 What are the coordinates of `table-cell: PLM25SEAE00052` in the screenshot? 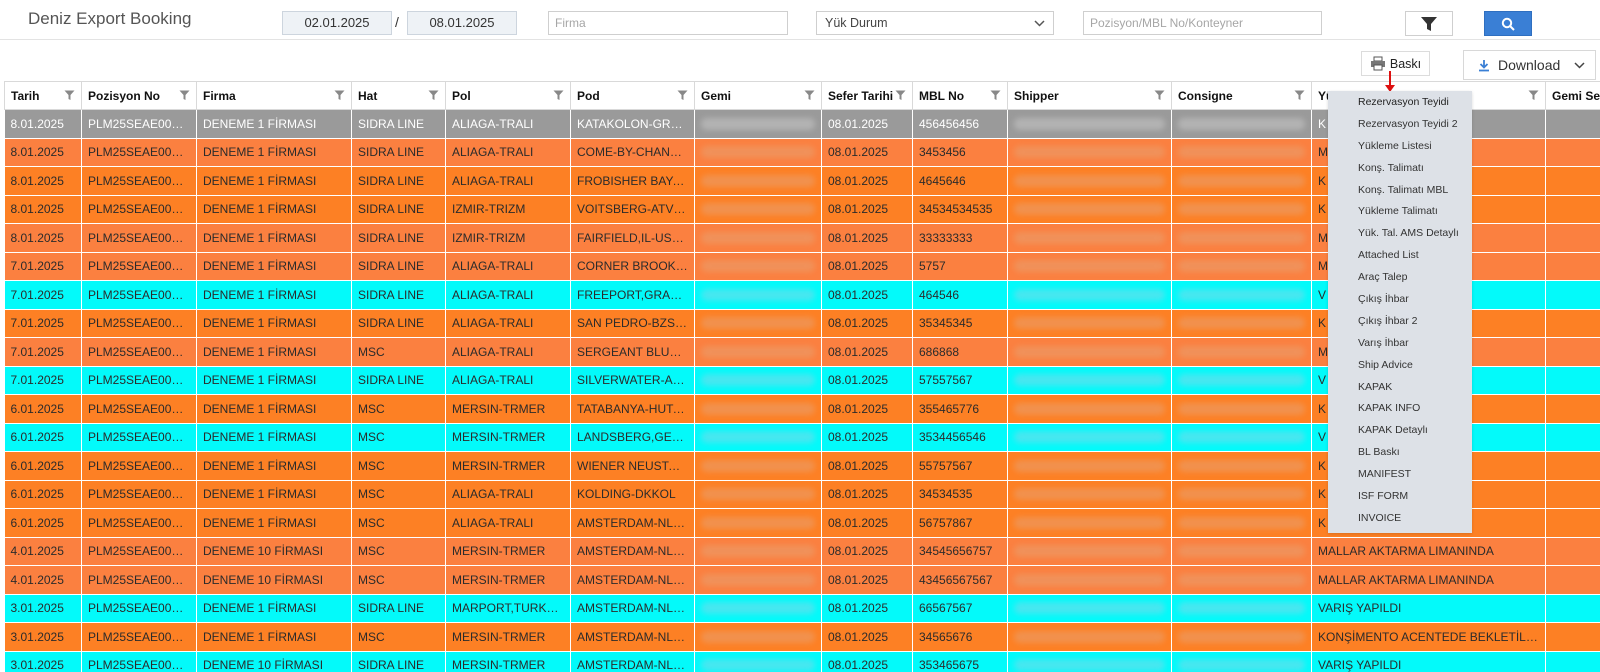 It's located at (139, 466).